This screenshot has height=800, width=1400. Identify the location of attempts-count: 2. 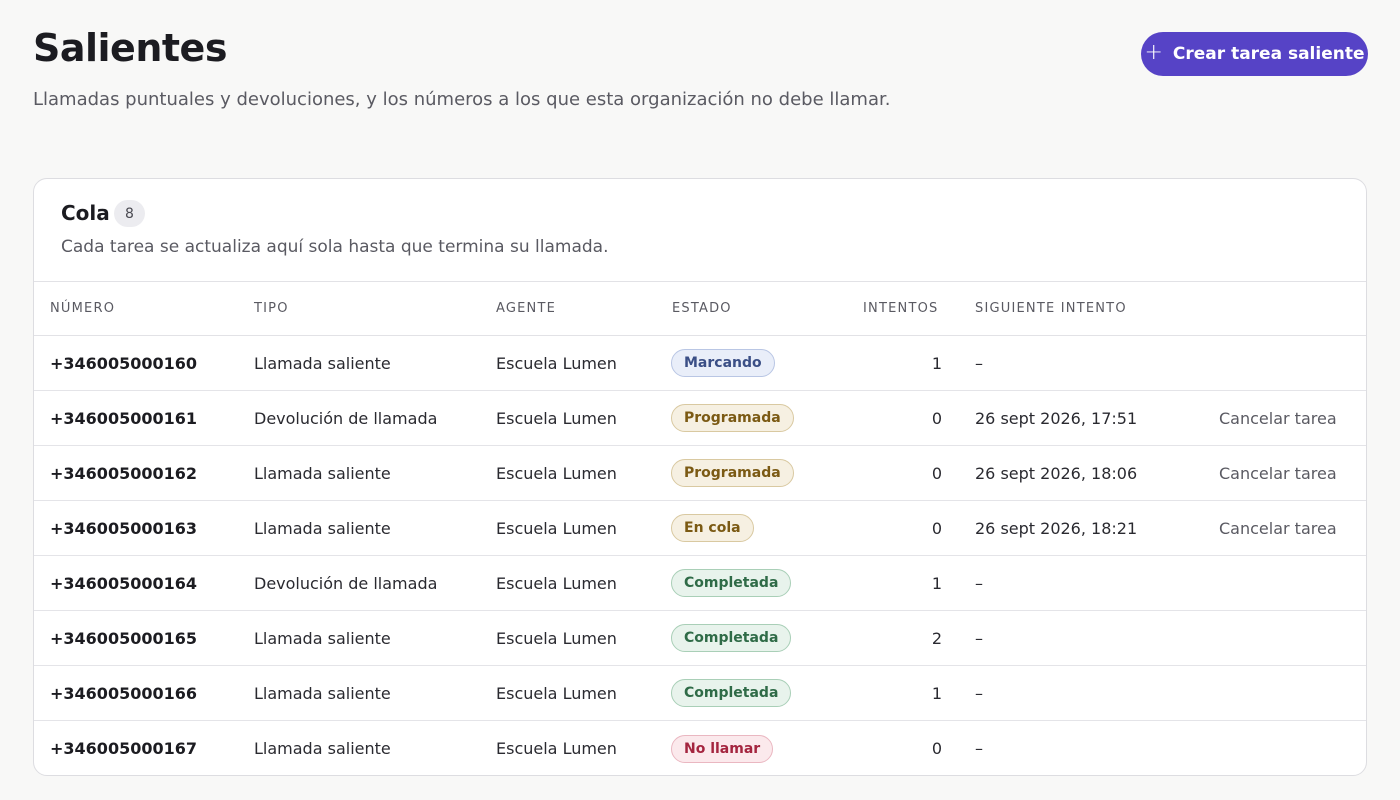
(936, 638).